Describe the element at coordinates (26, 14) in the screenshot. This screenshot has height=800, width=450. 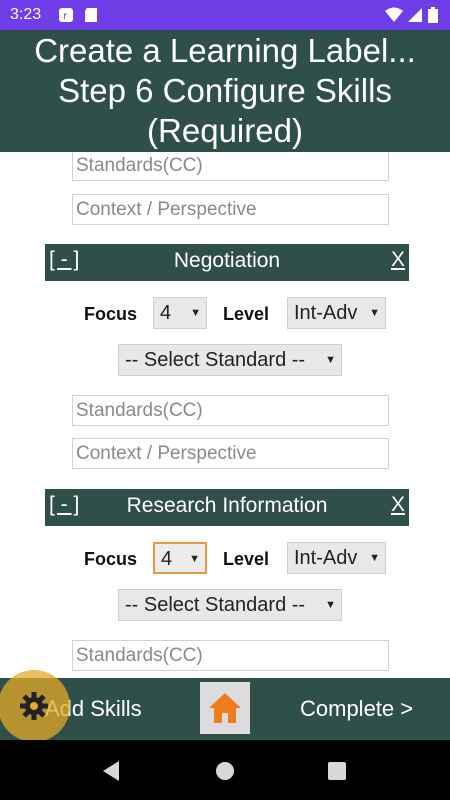
I see `status-time: 3:23` at that location.